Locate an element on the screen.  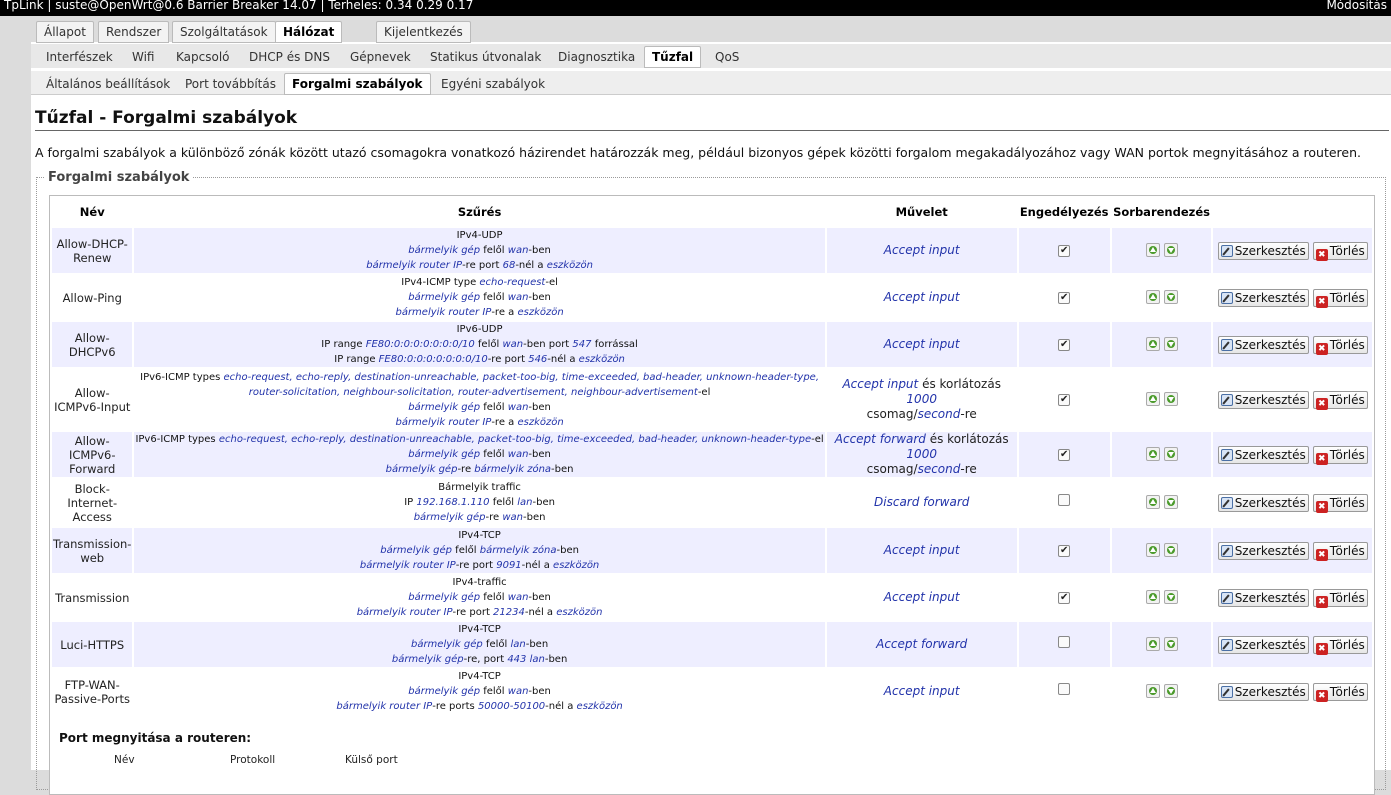
submenu-statikus-utvonalak: Statikus útvonalak is located at coordinates (485, 57).